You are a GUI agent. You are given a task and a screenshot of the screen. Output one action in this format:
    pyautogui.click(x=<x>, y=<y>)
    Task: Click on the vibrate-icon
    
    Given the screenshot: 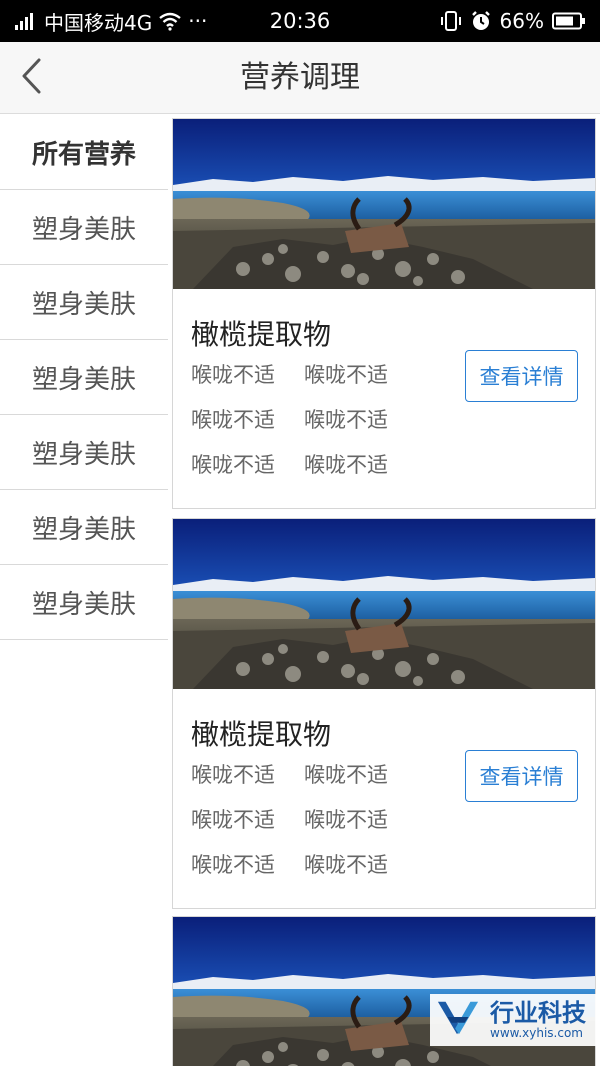 What is the action you would take?
    pyautogui.click(x=451, y=21)
    